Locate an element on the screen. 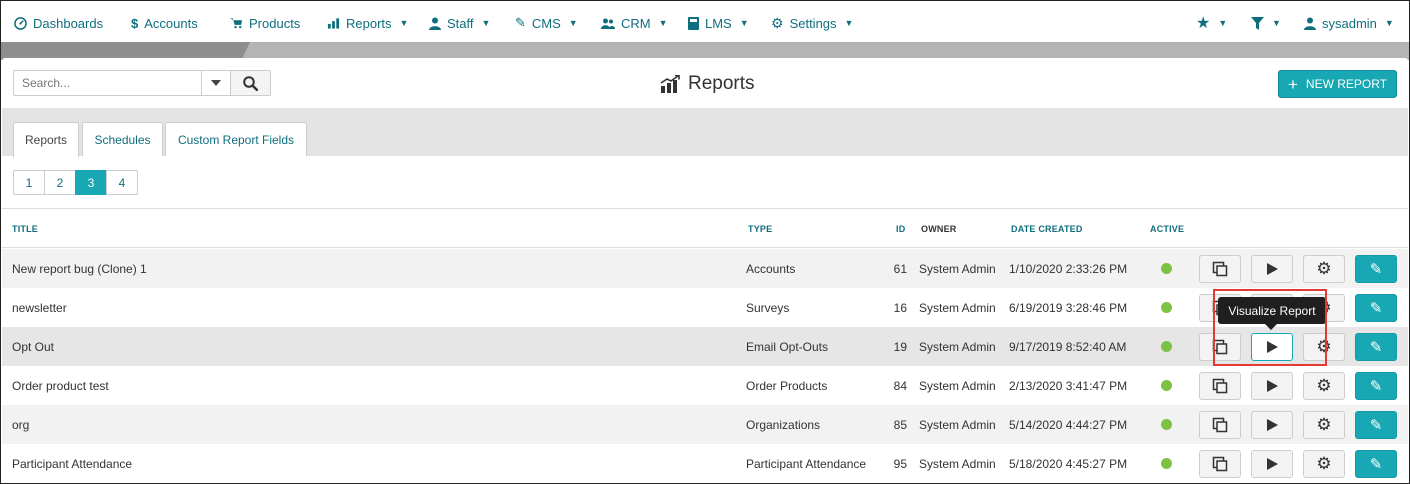 The height and width of the screenshot is (484, 1410). report-date-created: 5/18/2020 4:45:27 PM is located at coordinates (1068, 463).